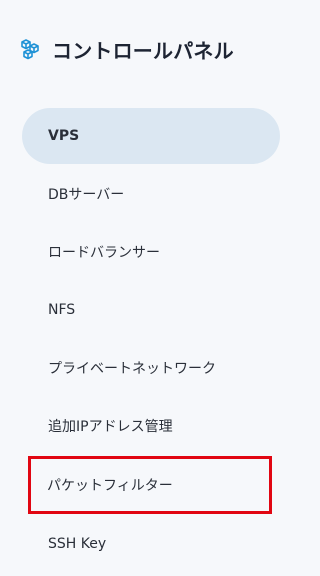 This screenshot has width=320, height=576. Describe the element at coordinates (143, 50) in the screenshot. I see `page-title: コントロールパネル` at that location.